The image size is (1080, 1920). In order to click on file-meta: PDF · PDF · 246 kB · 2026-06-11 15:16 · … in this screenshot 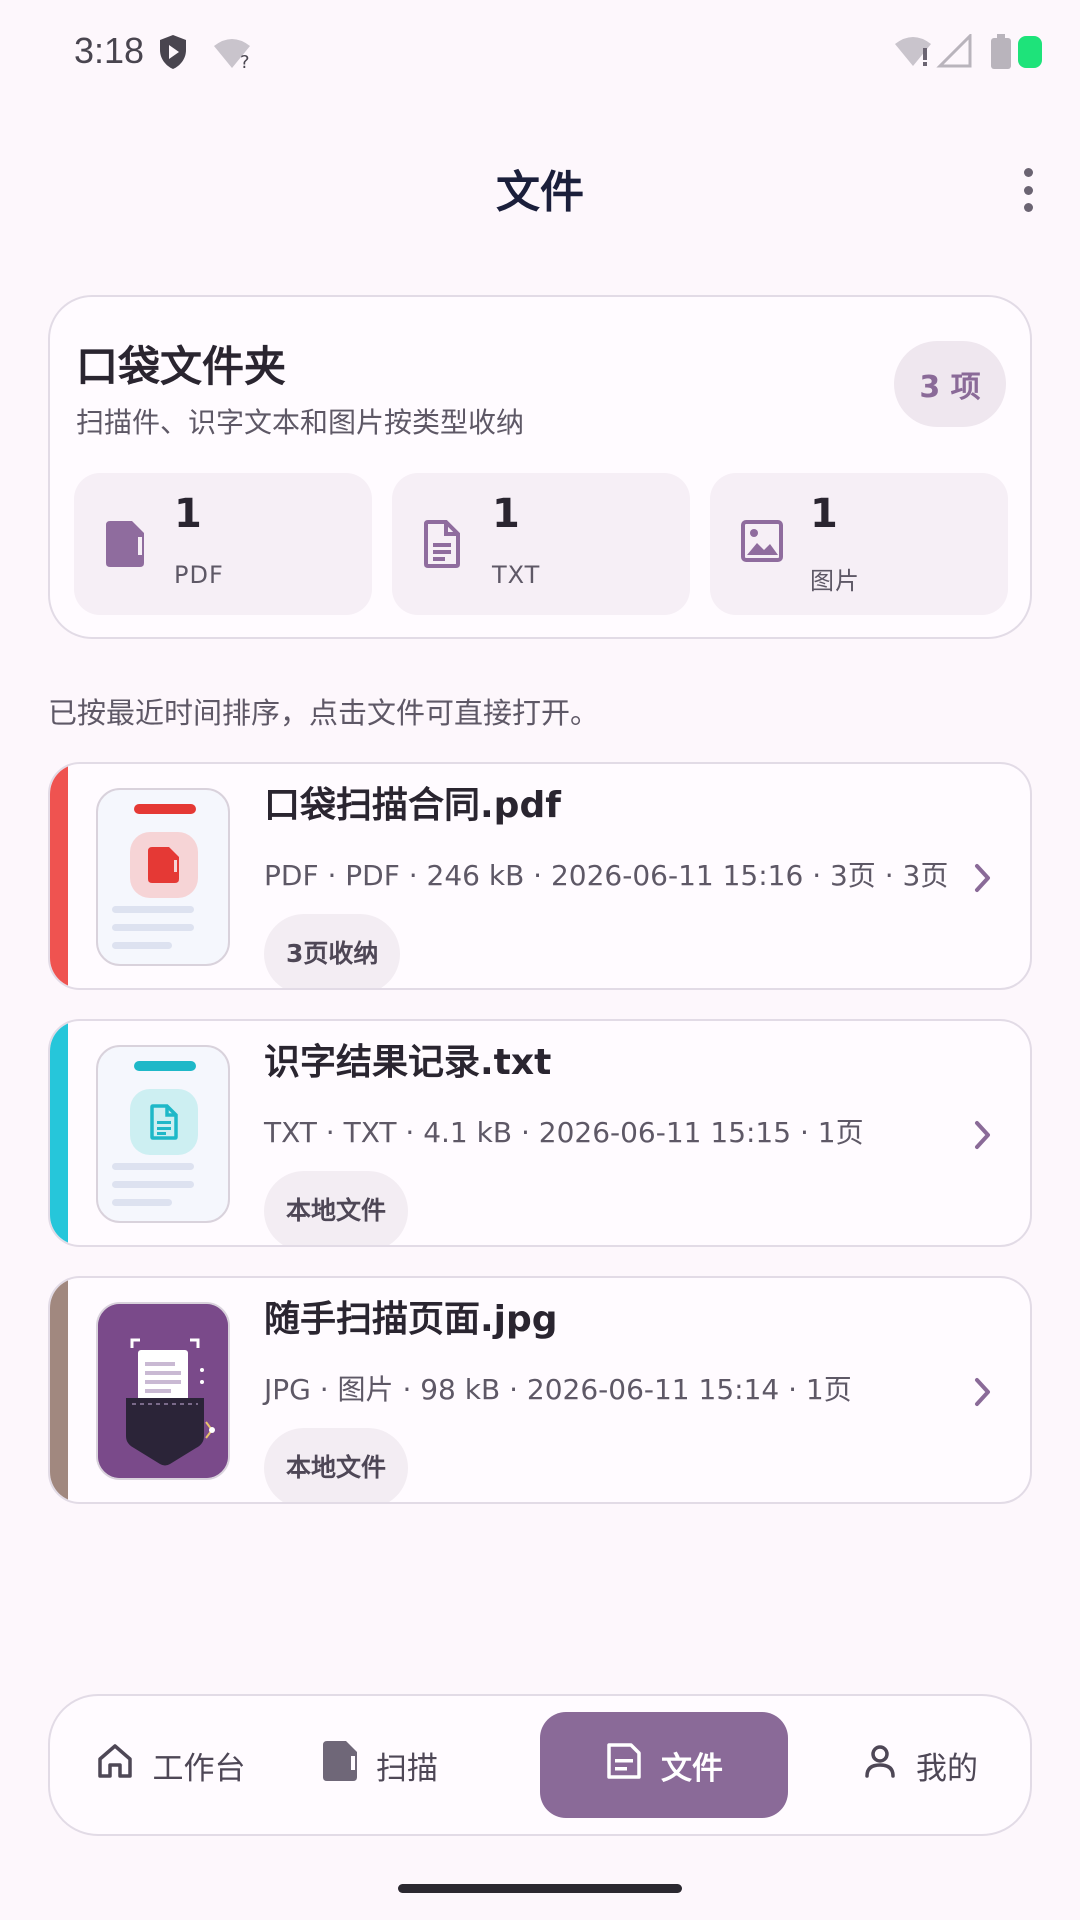, I will do `click(606, 875)`.